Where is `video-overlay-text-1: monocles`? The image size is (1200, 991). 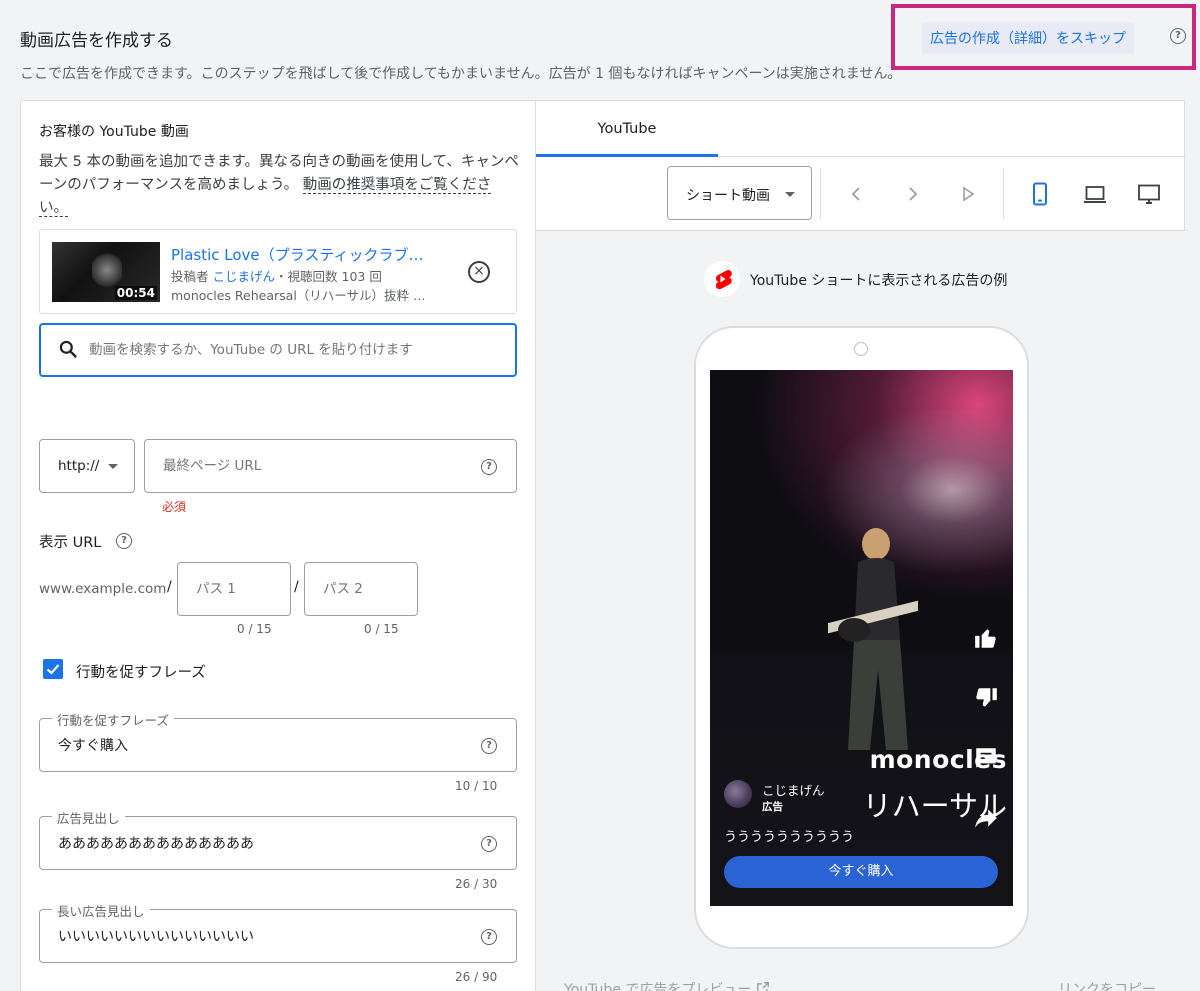
video-overlay-text-1: monocles is located at coordinates (938, 759).